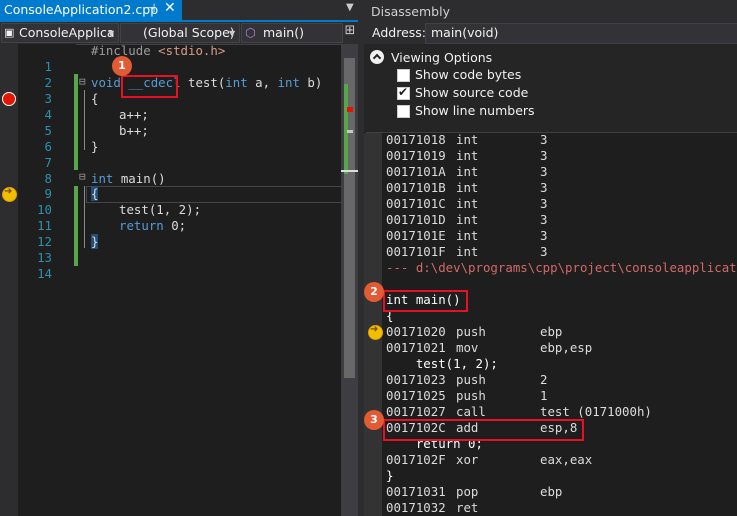 Image resolution: width=737 pixels, height=516 pixels. What do you see at coordinates (581, 33) in the screenshot?
I see `address-input: main(void)` at bounding box center [581, 33].